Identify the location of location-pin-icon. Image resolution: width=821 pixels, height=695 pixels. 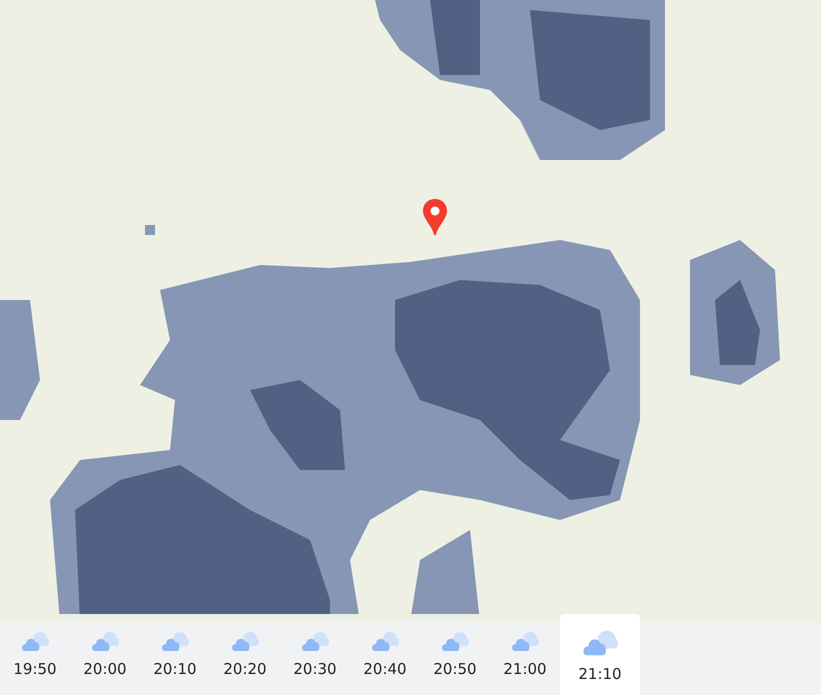
(435, 218).